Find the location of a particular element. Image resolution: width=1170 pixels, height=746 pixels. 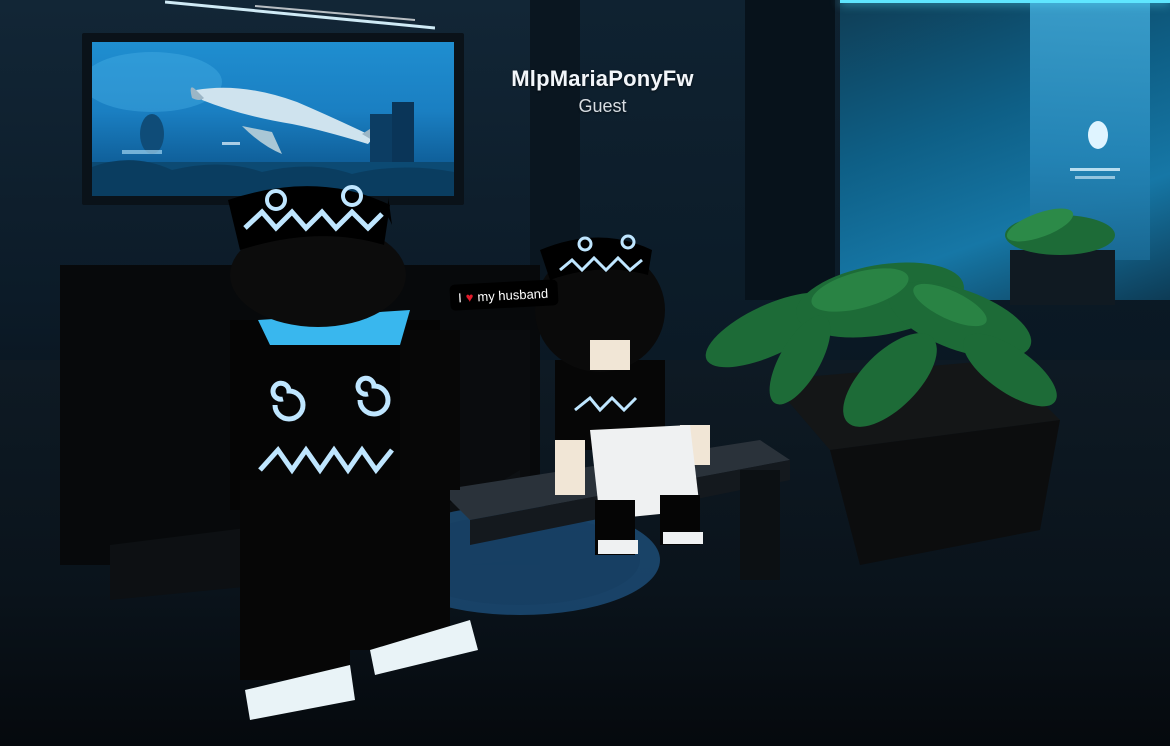

heart-icon: ♥ is located at coordinates (469, 297).